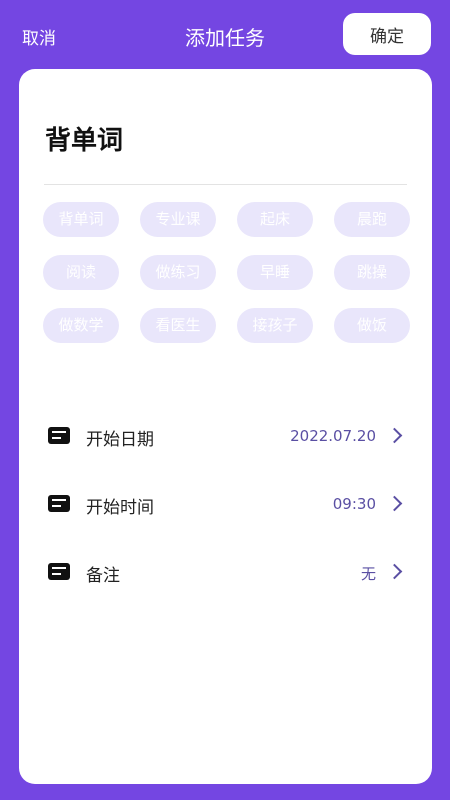 The width and height of the screenshot is (450, 800). What do you see at coordinates (120, 508) in the screenshot?
I see `row-label: 开始时间` at bounding box center [120, 508].